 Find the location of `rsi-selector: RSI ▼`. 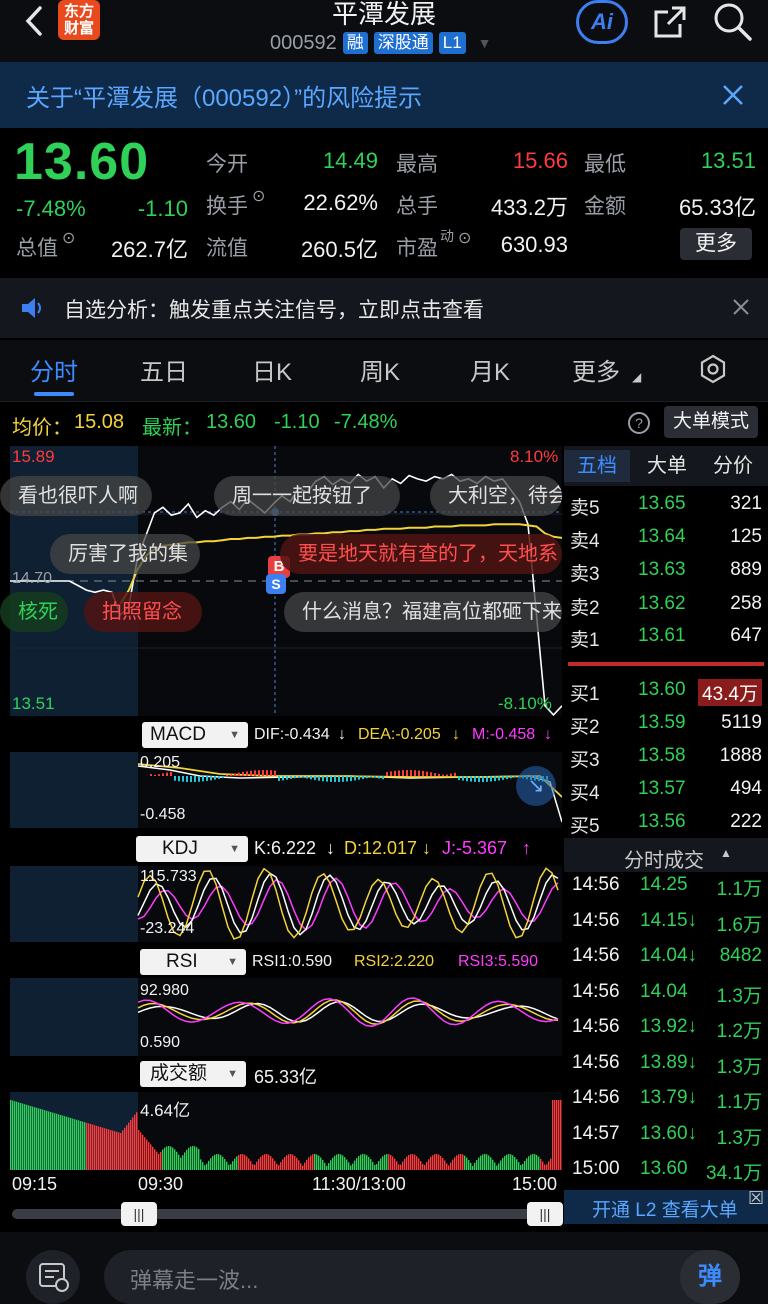

rsi-selector: RSI ▼ is located at coordinates (193, 962).